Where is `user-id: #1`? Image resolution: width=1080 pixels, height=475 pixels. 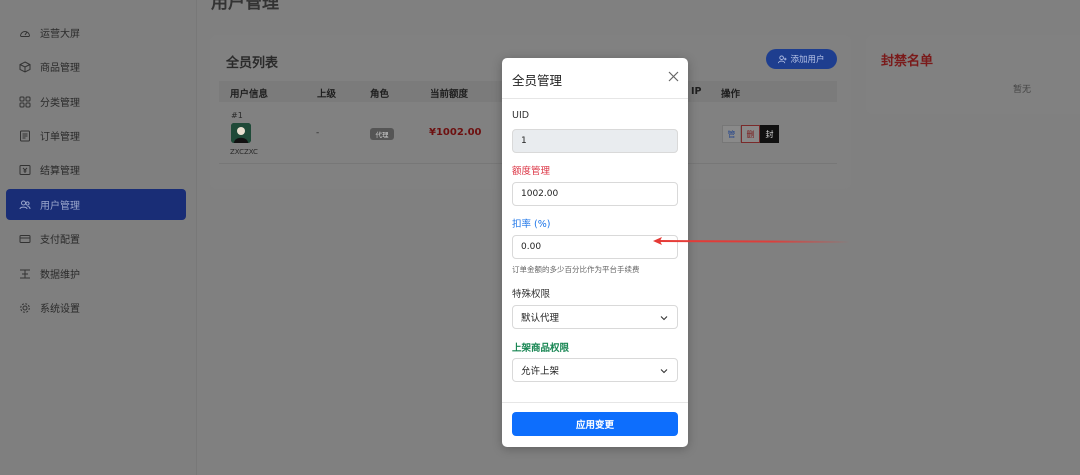
user-id: #1 is located at coordinates (237, 115).